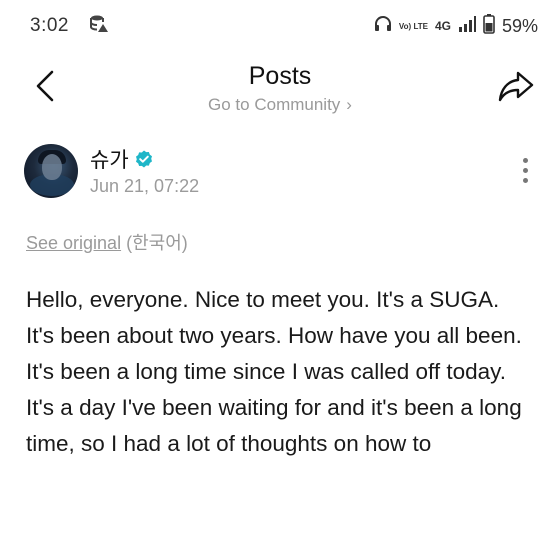  I want to click on more-vertical-icon, so click(525, 160).